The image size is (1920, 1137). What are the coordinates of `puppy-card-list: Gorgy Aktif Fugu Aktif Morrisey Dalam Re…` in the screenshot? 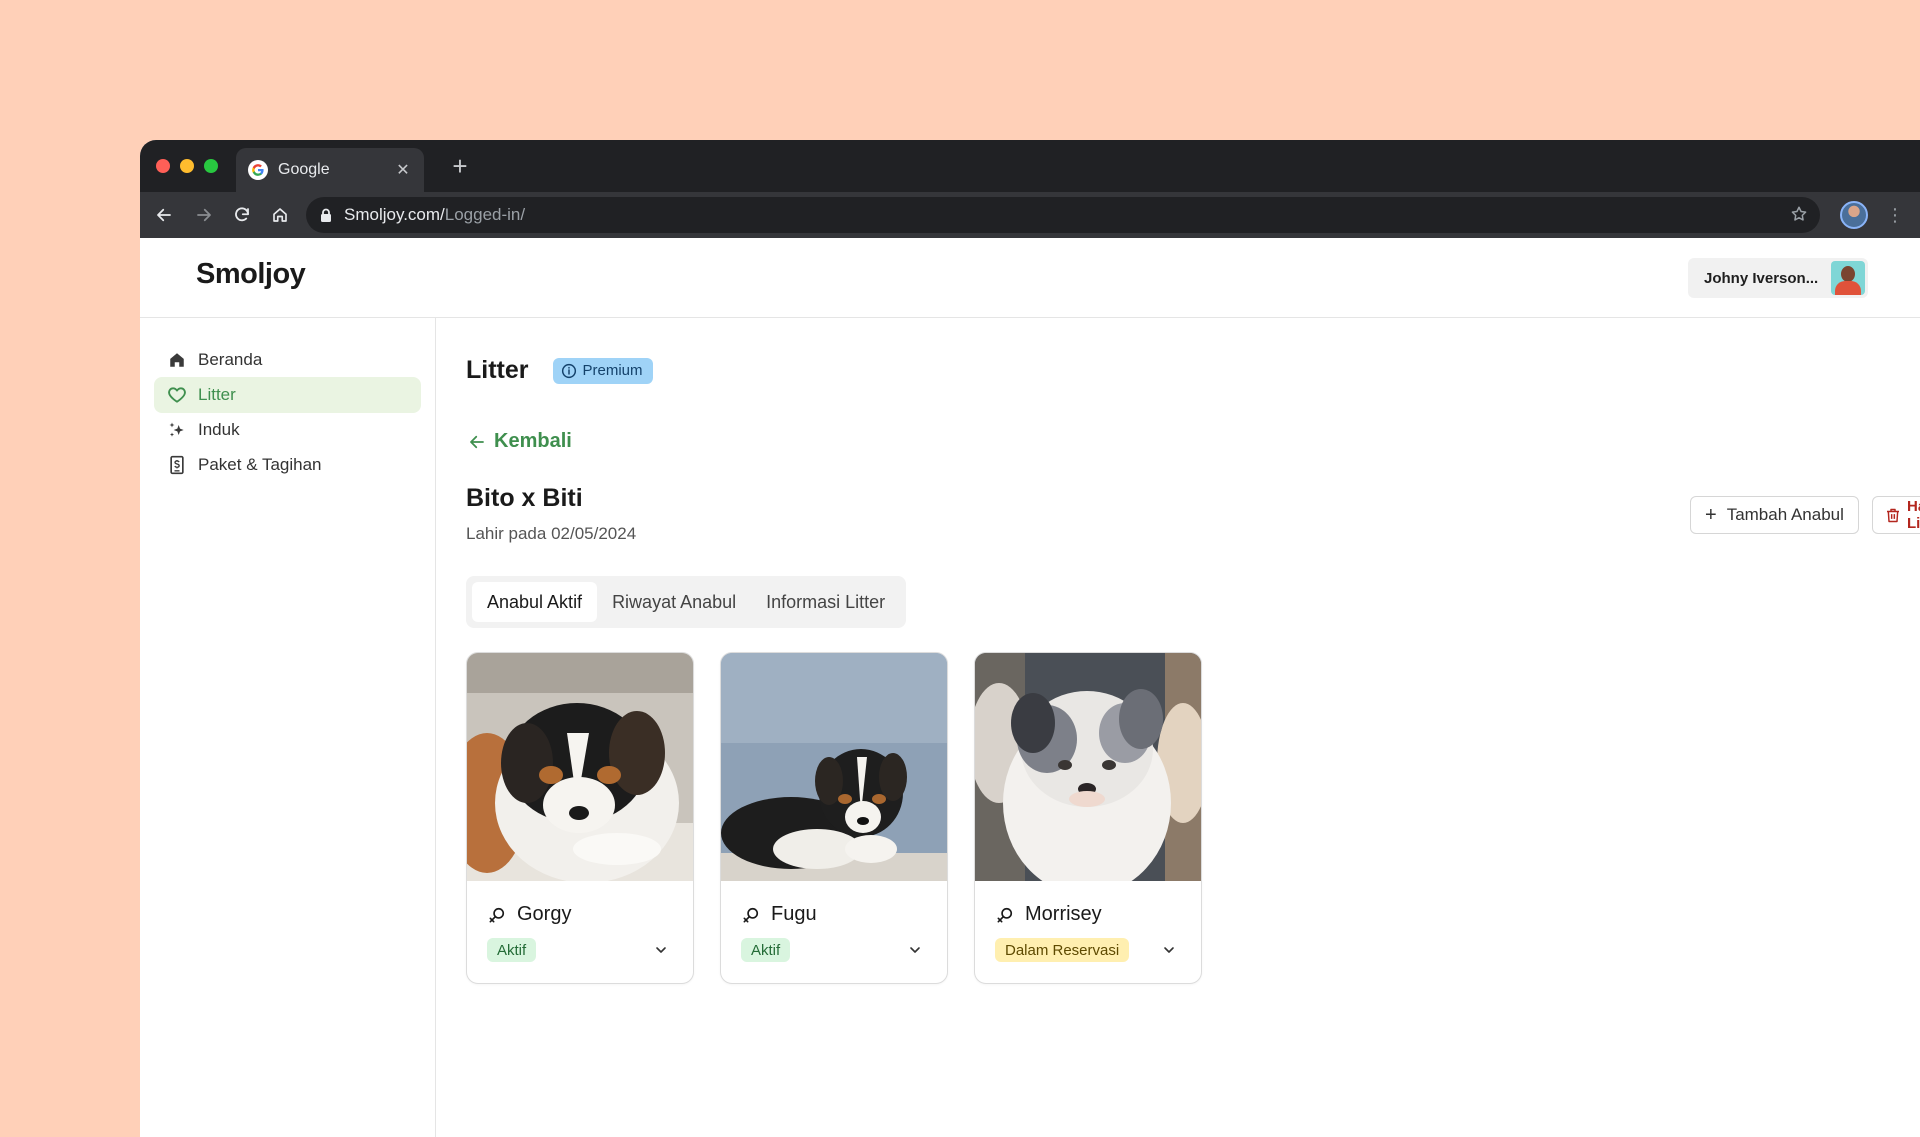 It's located at (834, 818).